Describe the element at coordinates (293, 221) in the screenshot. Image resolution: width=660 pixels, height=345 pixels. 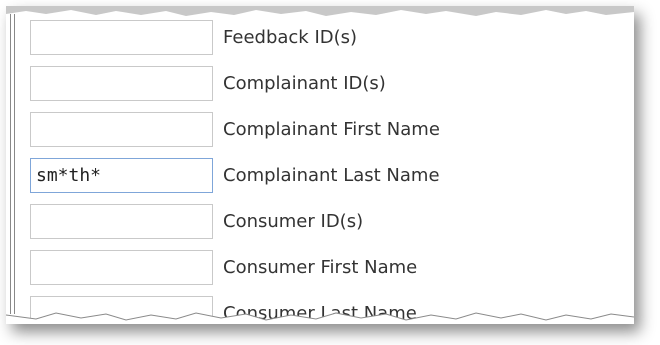
I see `consumer-id-label: Consumer ID(s)` at that location.